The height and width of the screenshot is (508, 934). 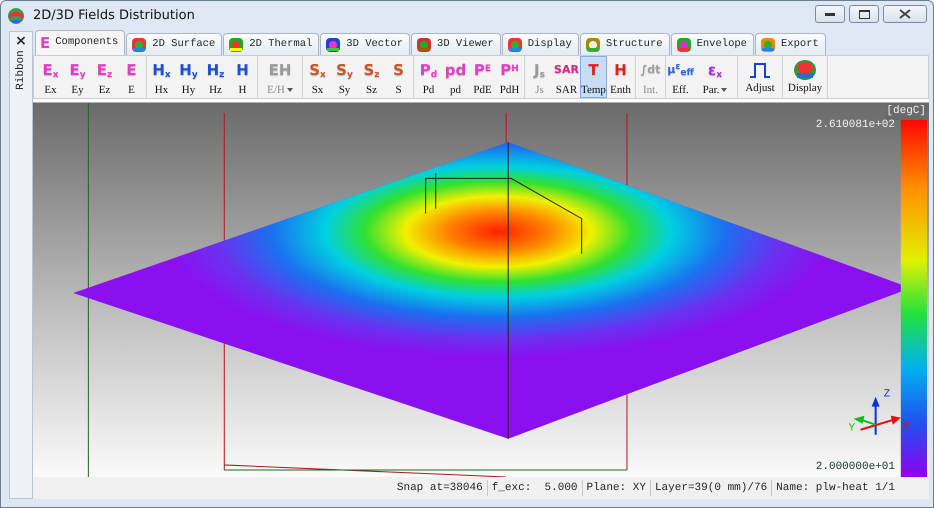 What do you see at coordinates (456, 44) in the screenshot?
I see `tab: 3D Viewer` at bounding box center [456, 44].